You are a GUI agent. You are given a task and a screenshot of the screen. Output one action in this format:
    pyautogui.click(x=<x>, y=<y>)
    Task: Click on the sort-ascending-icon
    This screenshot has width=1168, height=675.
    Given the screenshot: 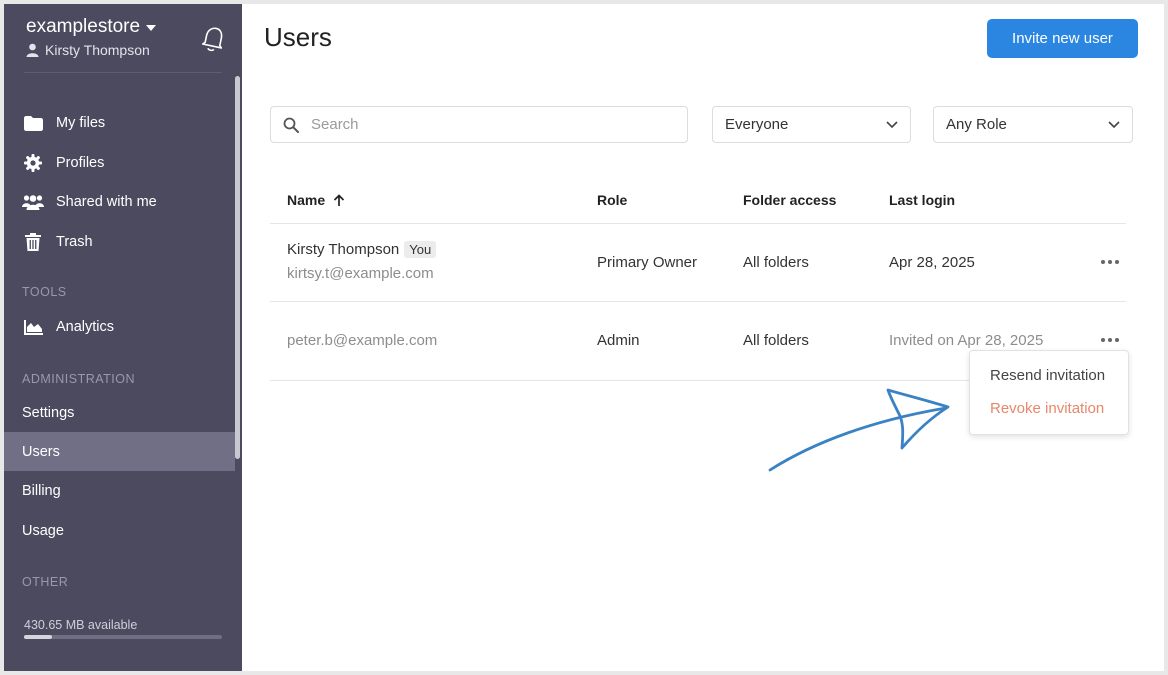 What is the action you would take?
    pyautogui.click(x=339, y=199)
    